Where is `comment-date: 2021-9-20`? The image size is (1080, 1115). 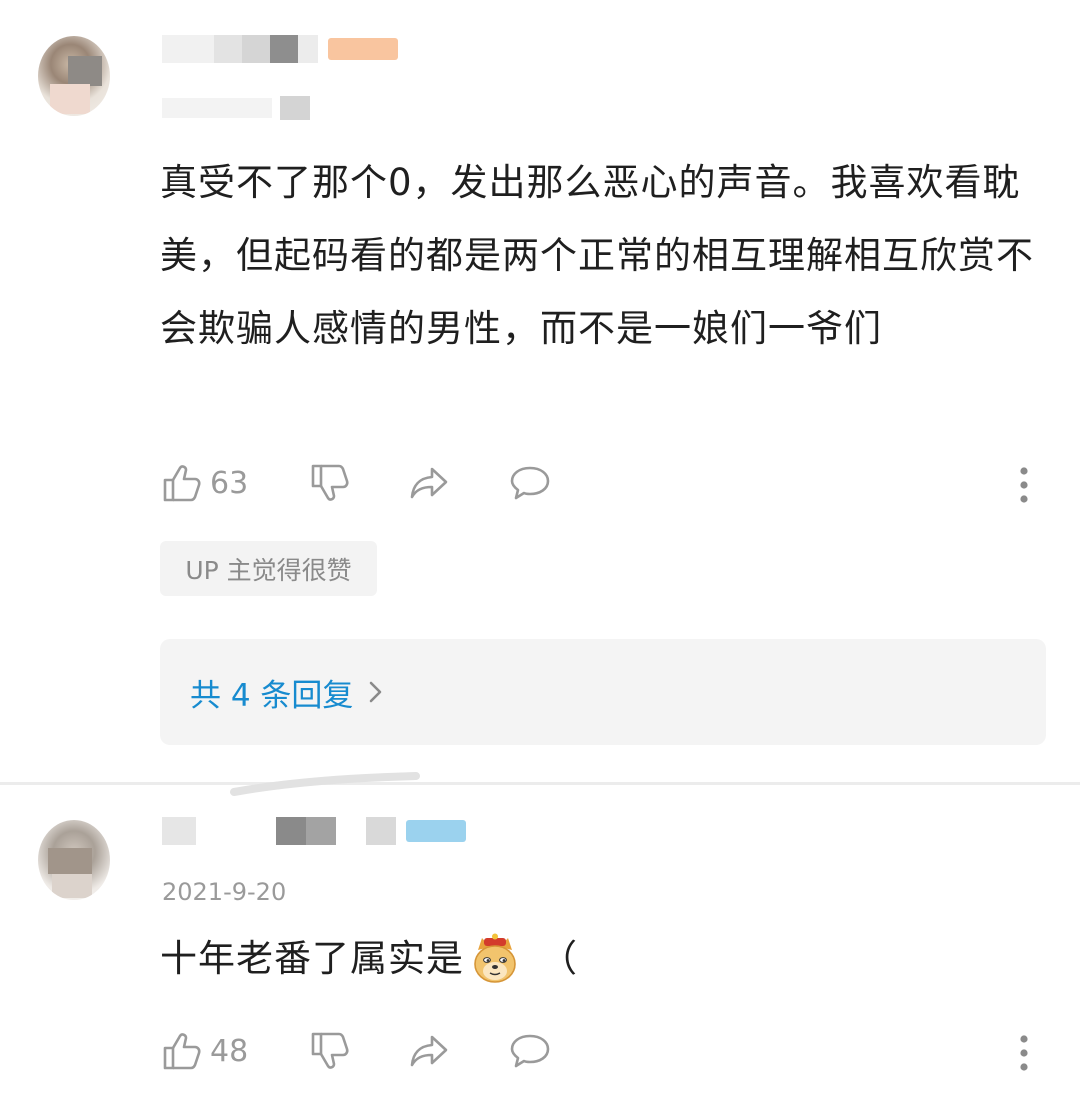 comment-date: 2021-9-20 is located at coordinates (224, 892).